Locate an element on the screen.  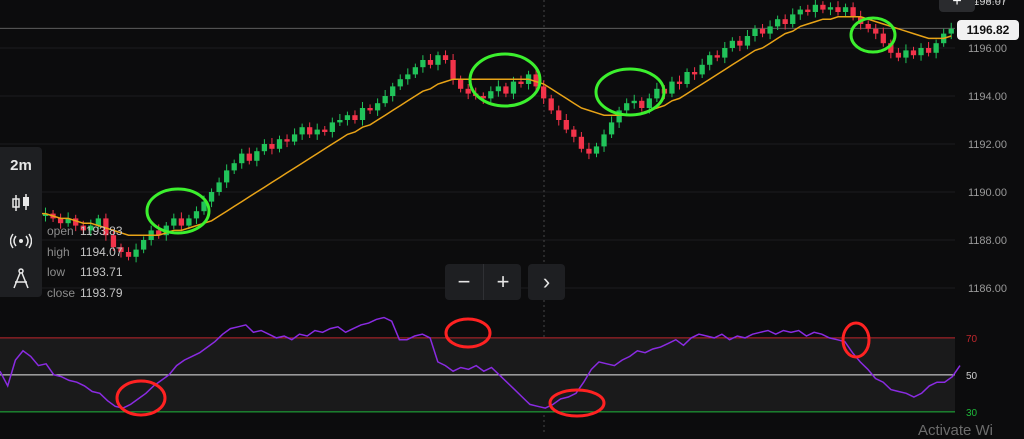
ohlc-low: low 1193.71 is located at coordinates (85, 272).